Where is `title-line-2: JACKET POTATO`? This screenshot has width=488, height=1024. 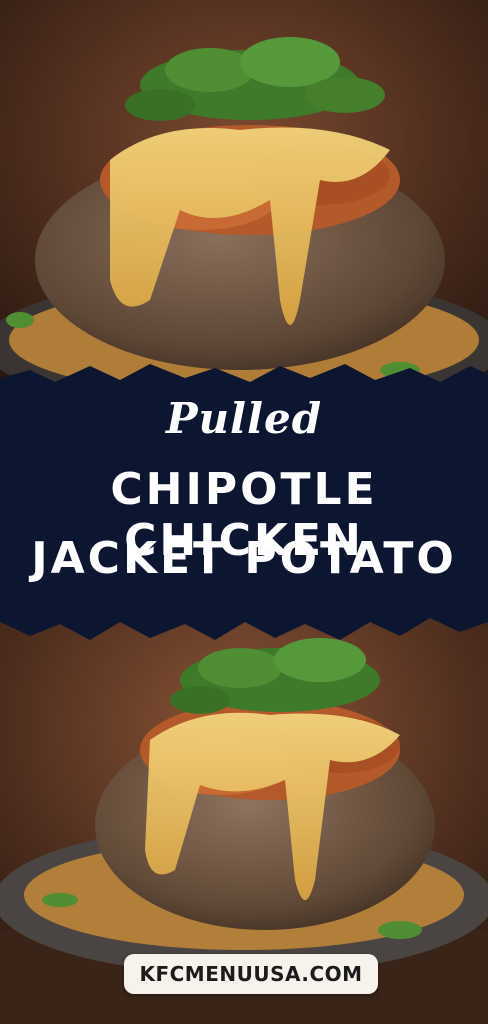
title-line-2: JACKET POTATO is located at coordinates (244, 558).